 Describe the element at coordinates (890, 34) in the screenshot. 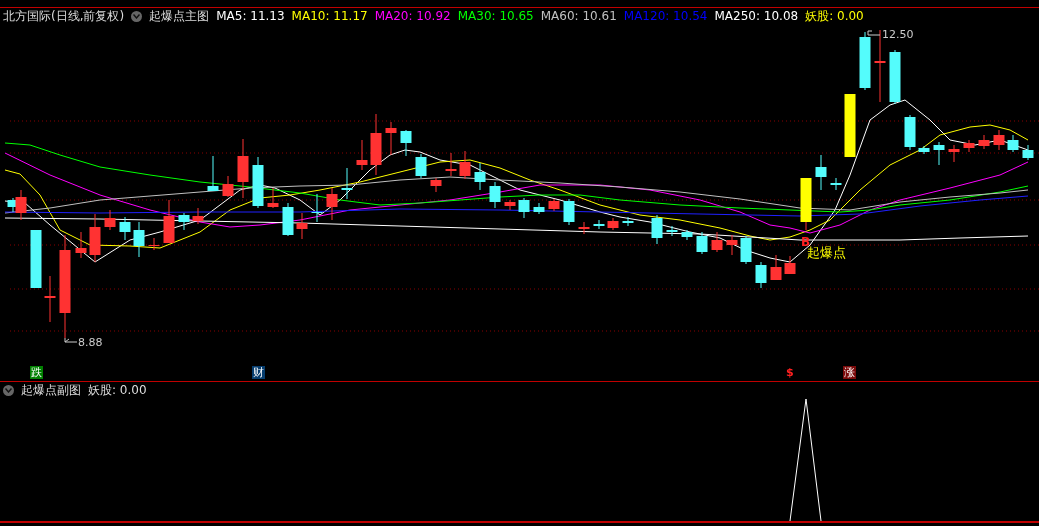

I see `high-price-label: 12.50` at that location.